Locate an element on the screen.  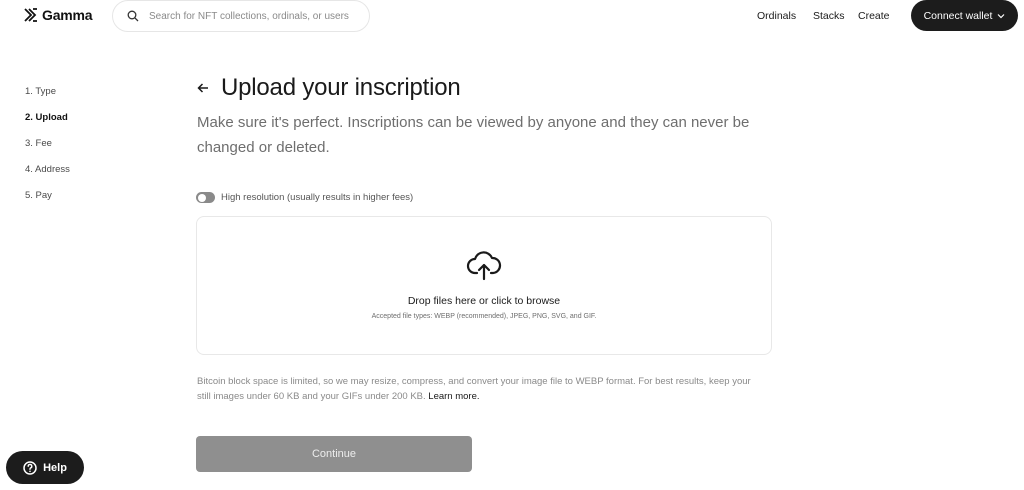
help-label: Help is located at coordinates (55, 467).